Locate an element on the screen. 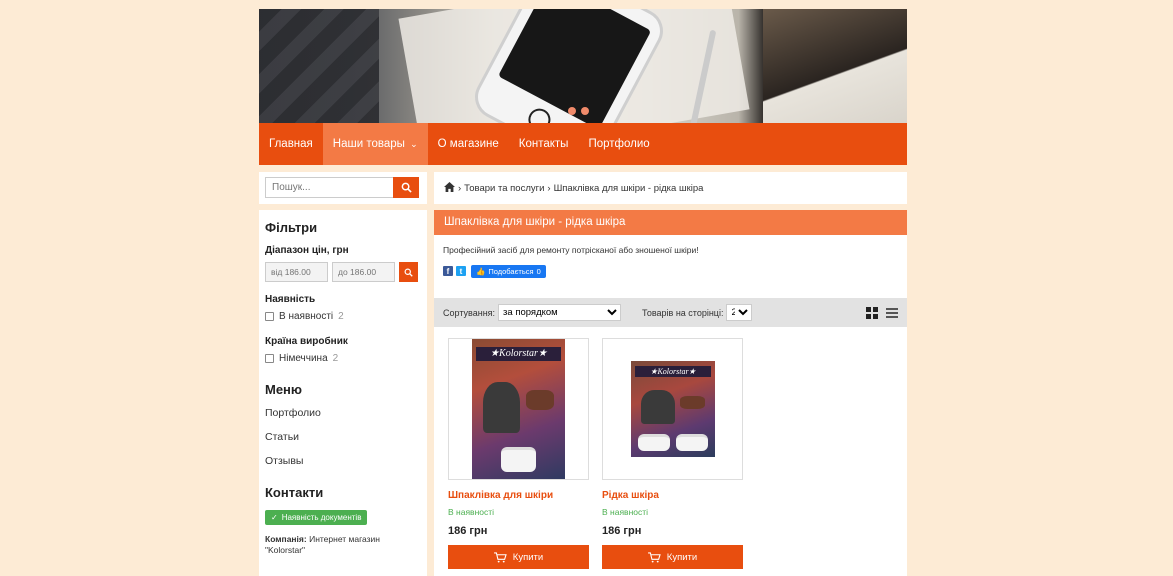 The image size is (1173, 576). hero-banner is located at coordinates (583, 66).